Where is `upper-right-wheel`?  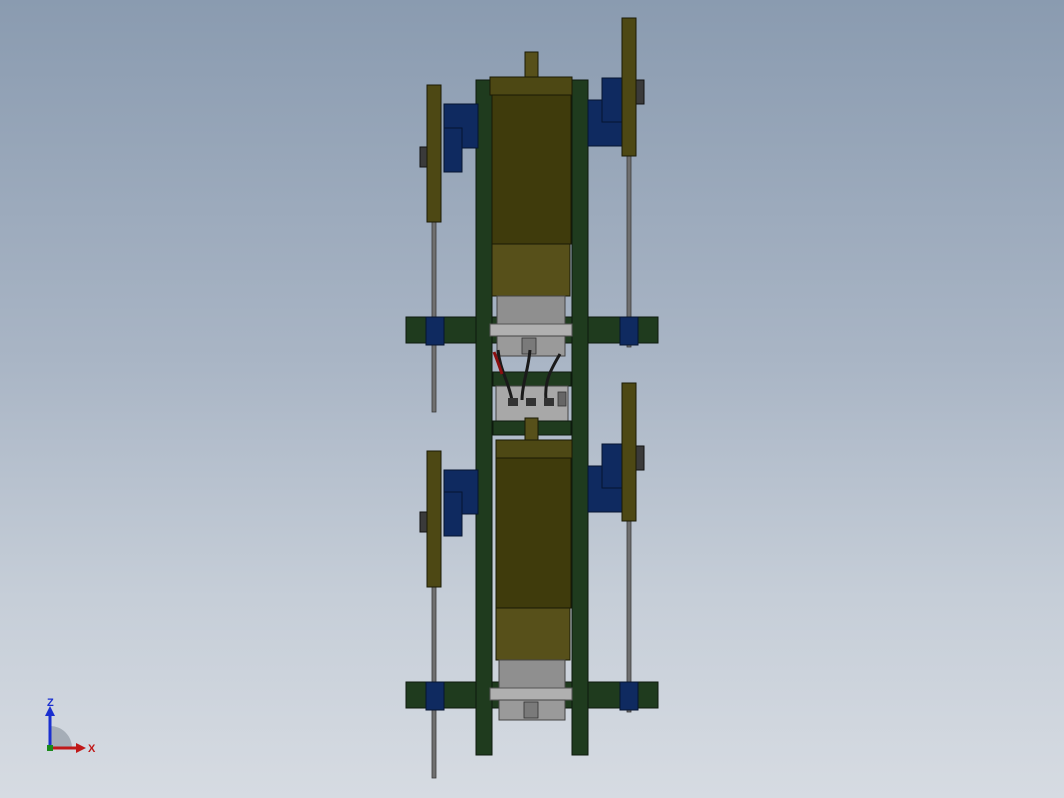
upper-right-wheel is located at coordinates (629, 87).